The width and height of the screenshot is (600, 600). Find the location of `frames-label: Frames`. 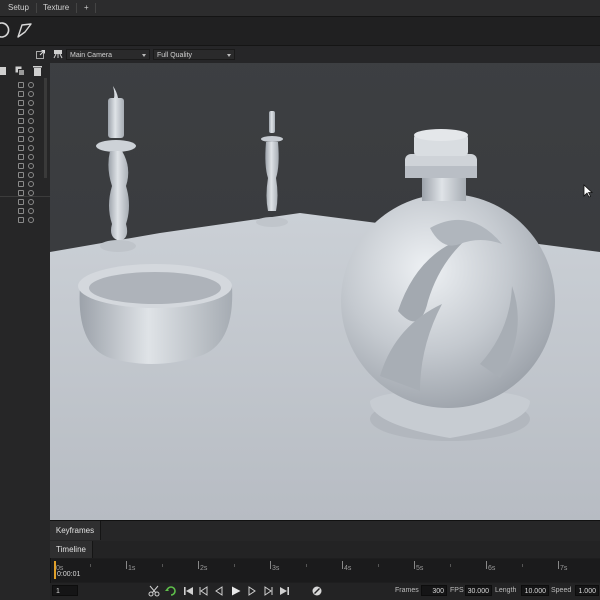

frames-label: Frames is located at coordinates (407, 590).